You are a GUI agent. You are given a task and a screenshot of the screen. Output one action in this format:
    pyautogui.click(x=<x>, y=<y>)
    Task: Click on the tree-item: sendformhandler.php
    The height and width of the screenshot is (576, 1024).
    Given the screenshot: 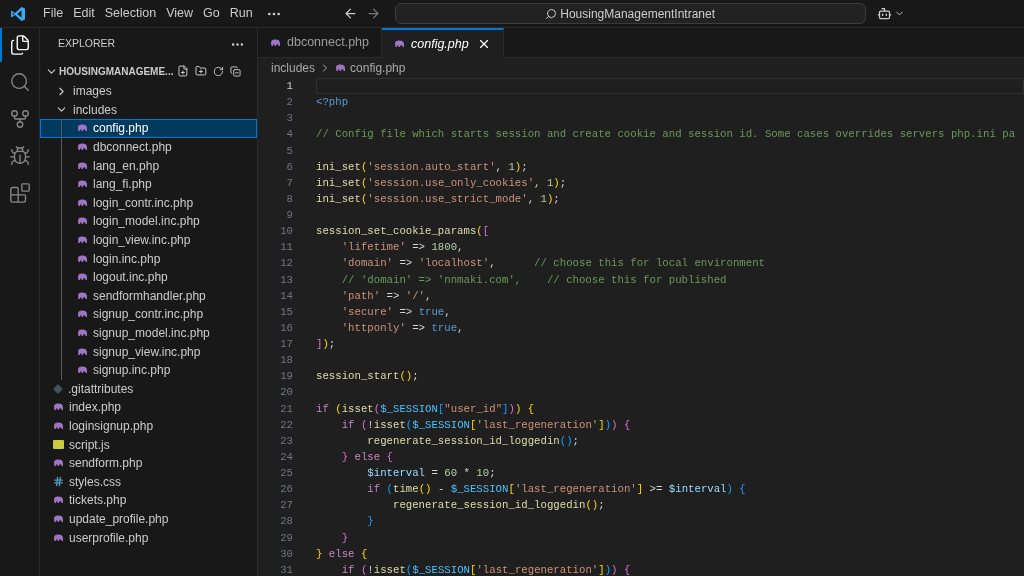 What is the action you would take?
    pyautogui.click(x=148, y=296)
    